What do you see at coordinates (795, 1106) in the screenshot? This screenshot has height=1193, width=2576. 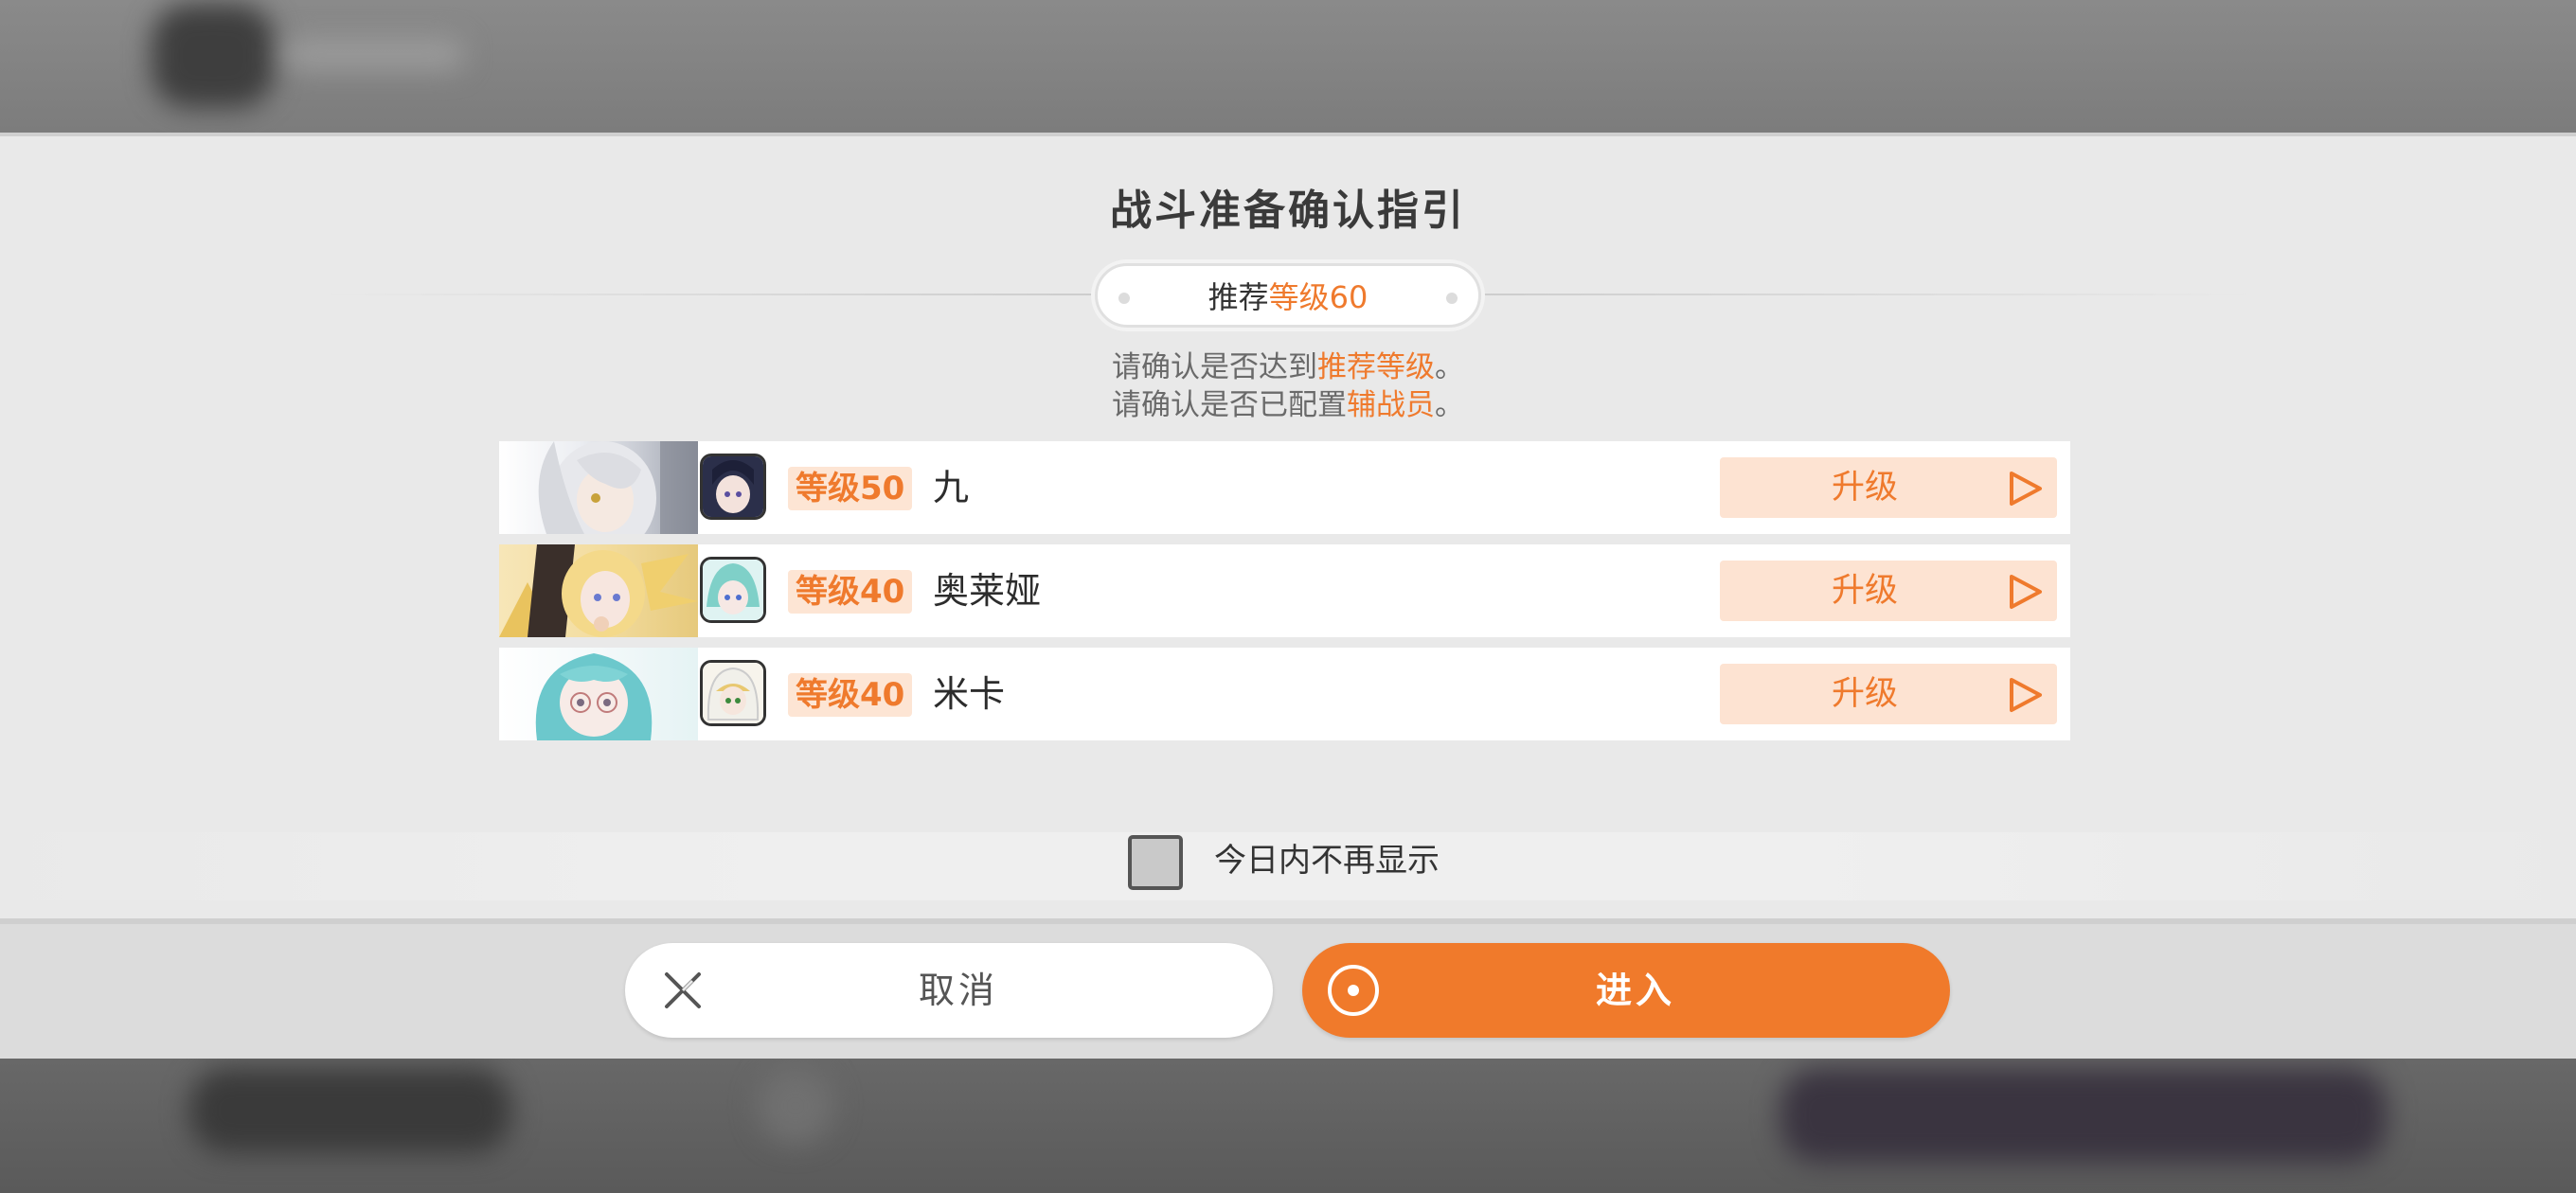 I see `blurred-icon` at bounding box center [795, 1106].